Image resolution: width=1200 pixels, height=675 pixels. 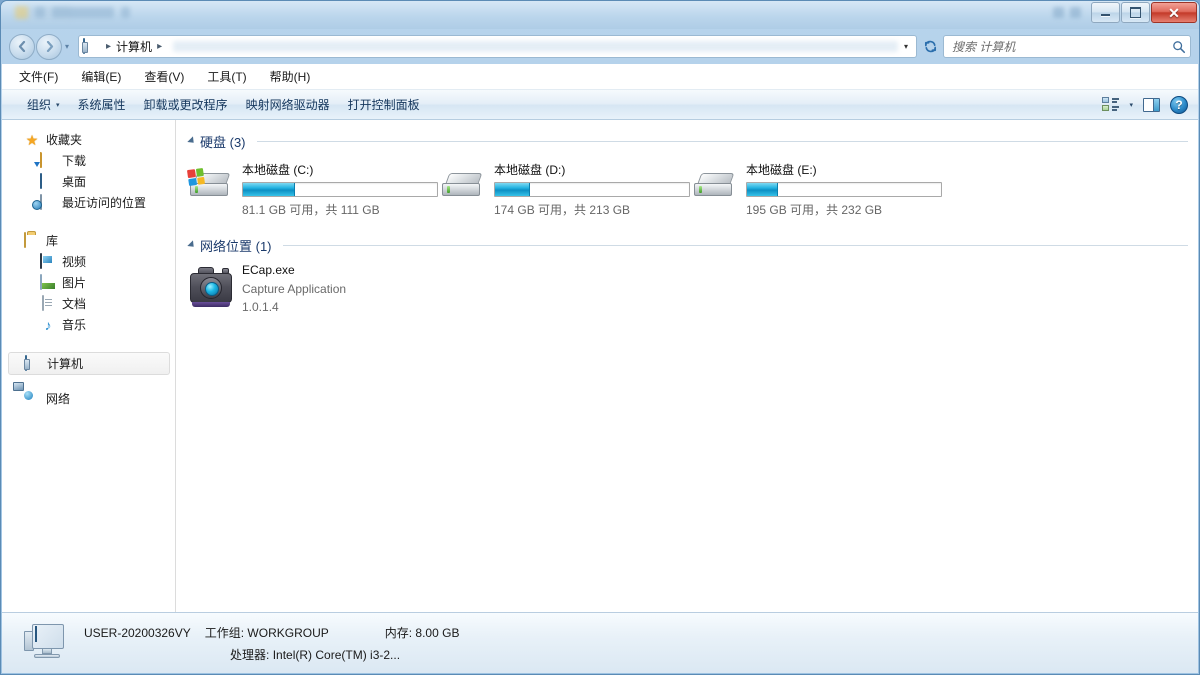 What do you see at coordinates (74, 262) in the screenshot?
I see `sidebar-label-videos: 视频` at bounding box center [74, 262].